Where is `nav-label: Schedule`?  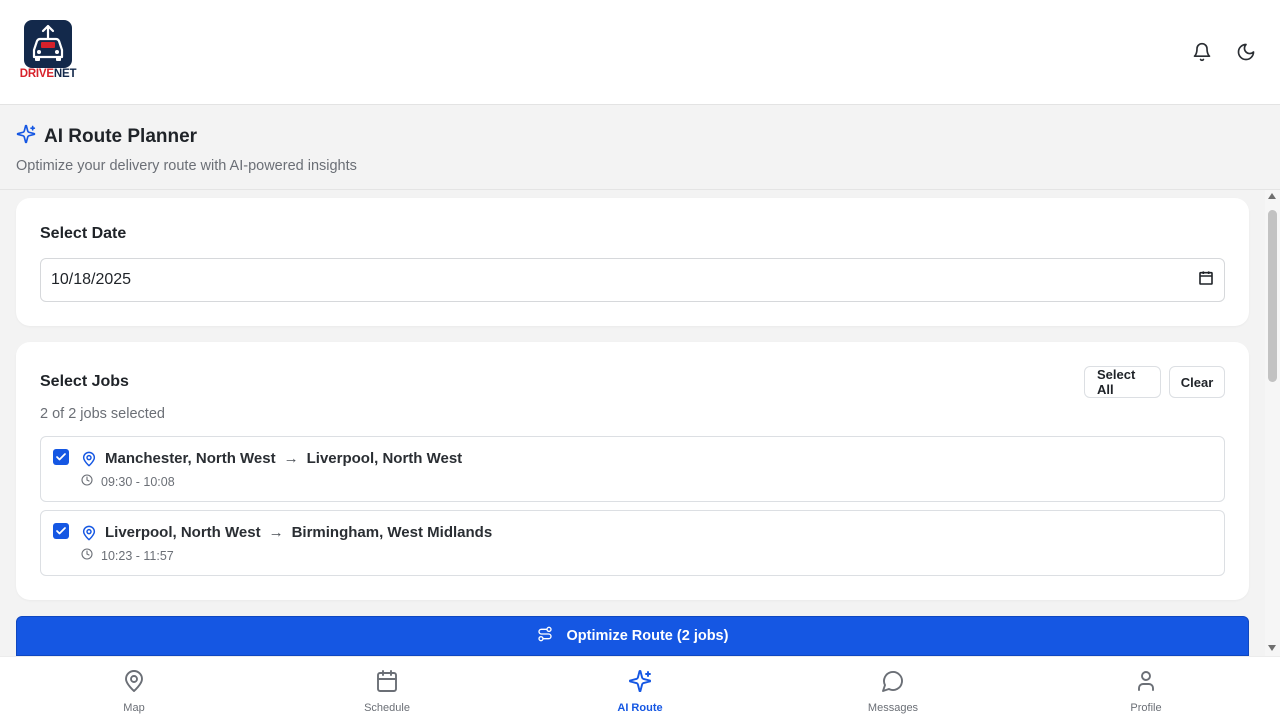
nav-label: Schedule is located at coordinates (387, 708).